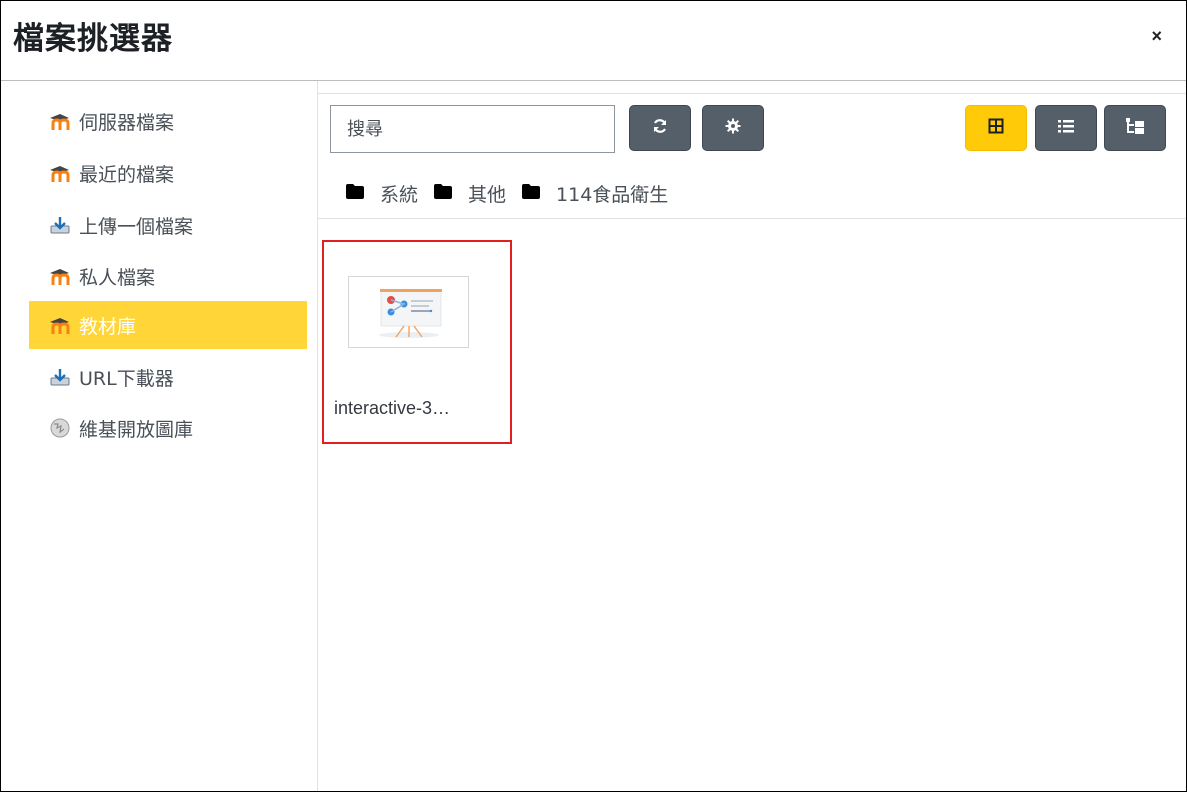  I want to click on sidebar-item-url-downloader: URL下載器, so click(168, 377).